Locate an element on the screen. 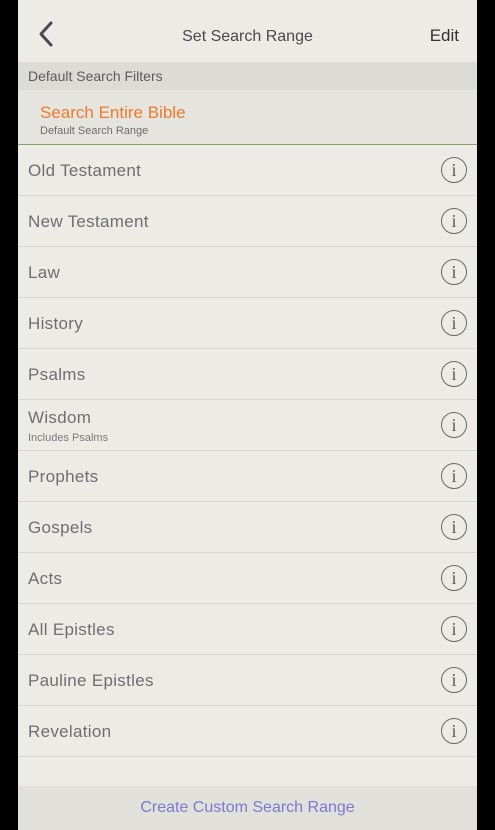 Image resolution: width=495 pixels, height=830 pixels. range-row: All Epistles i is located at coordinates (247, 629).